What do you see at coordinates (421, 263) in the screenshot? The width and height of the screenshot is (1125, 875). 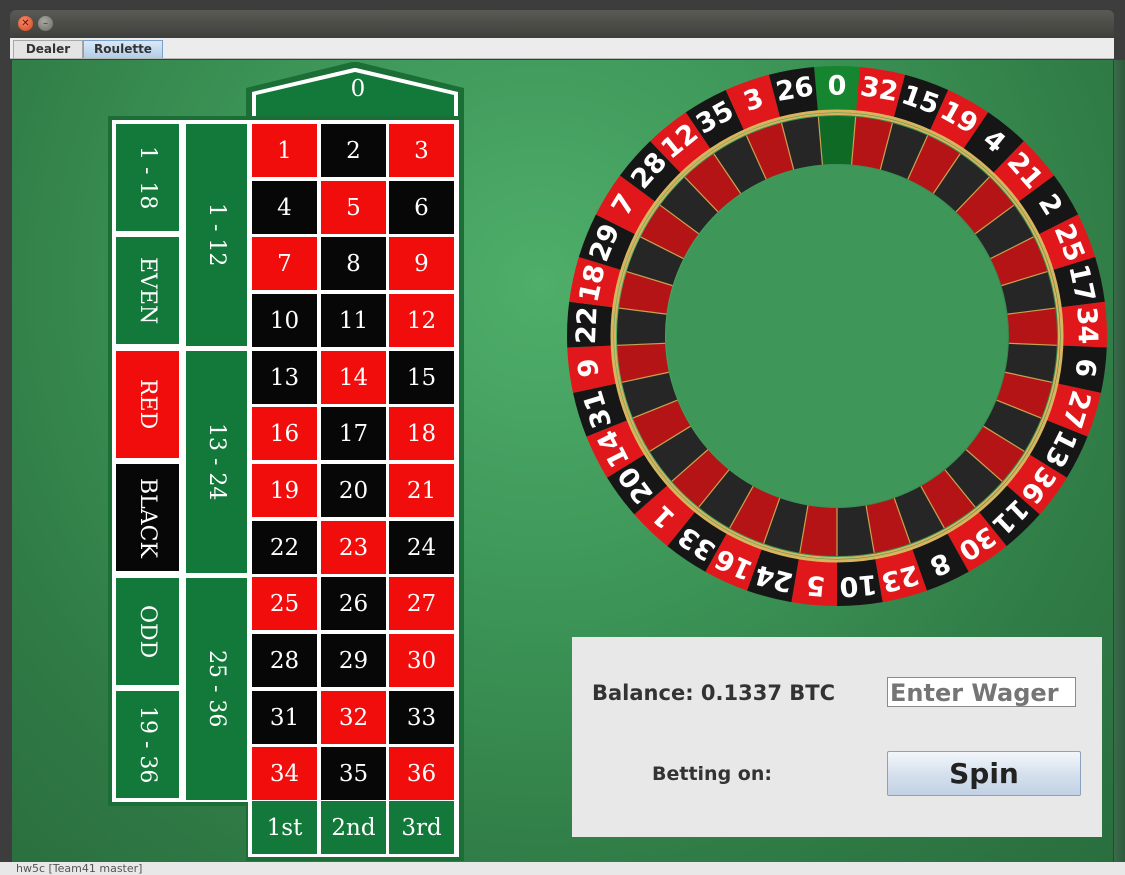 I see `bet-number-9: 9` at bounding box center [421, 263].